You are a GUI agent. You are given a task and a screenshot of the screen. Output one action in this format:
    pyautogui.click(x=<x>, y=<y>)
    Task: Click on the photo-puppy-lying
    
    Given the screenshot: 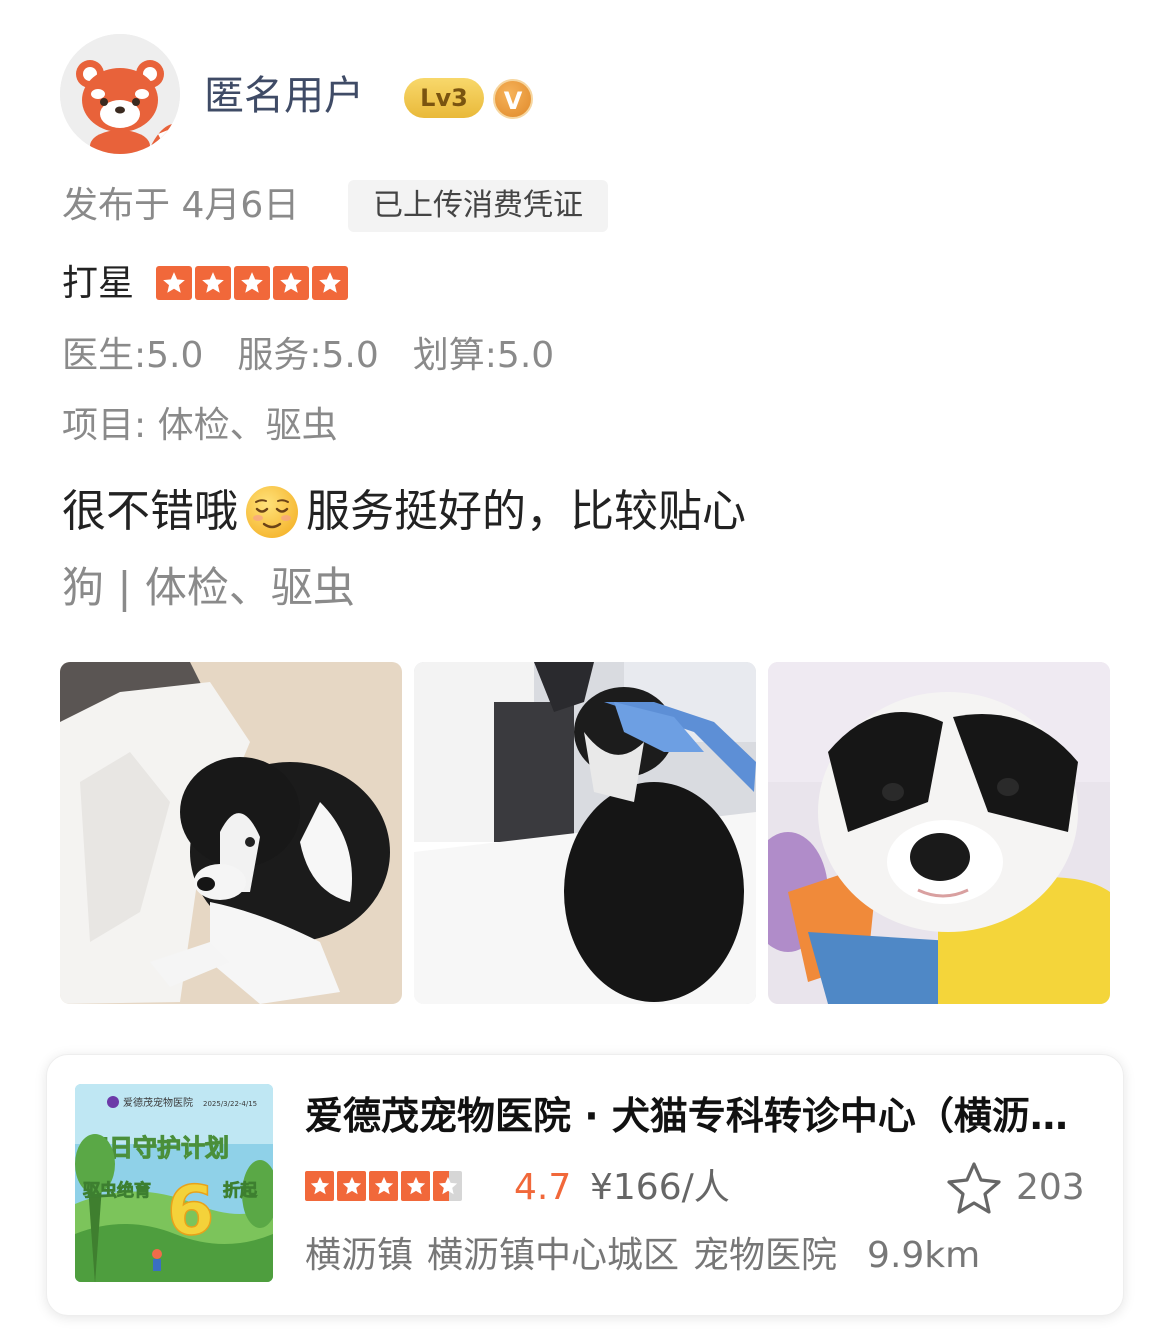 What is the action you would take?
    pyautogui.click(x=231, y=833)
    